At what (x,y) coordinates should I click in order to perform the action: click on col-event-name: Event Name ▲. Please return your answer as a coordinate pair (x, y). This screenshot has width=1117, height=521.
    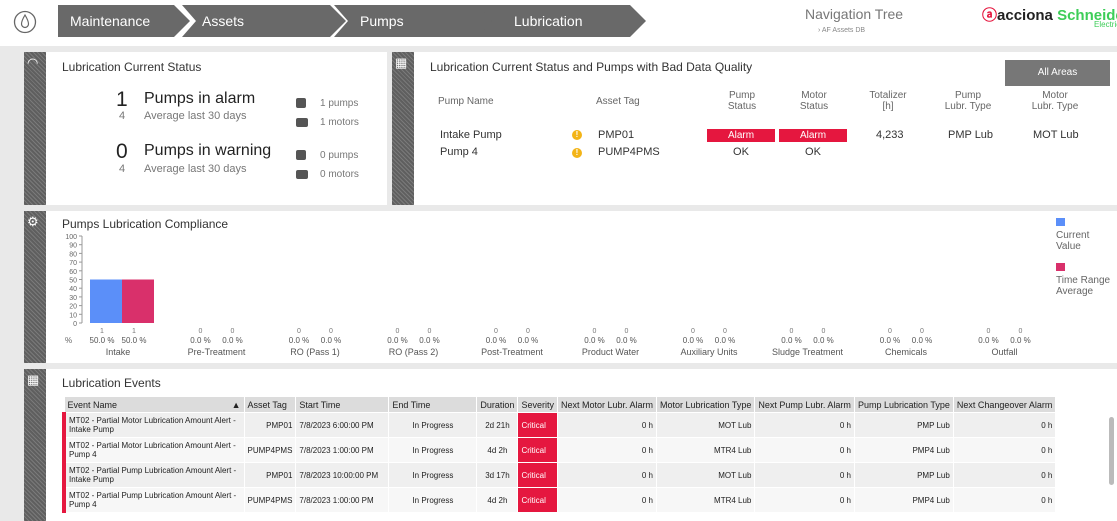
    Looking at the image, I should click on (154, 404).